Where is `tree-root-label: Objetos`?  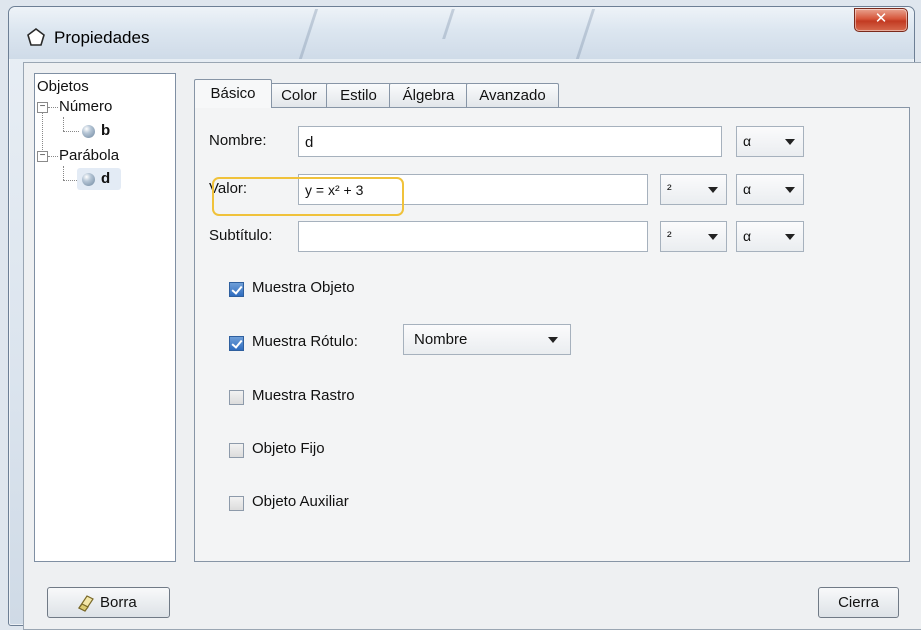
tree-root-label: Objetos is located at coordinates (63, 86).